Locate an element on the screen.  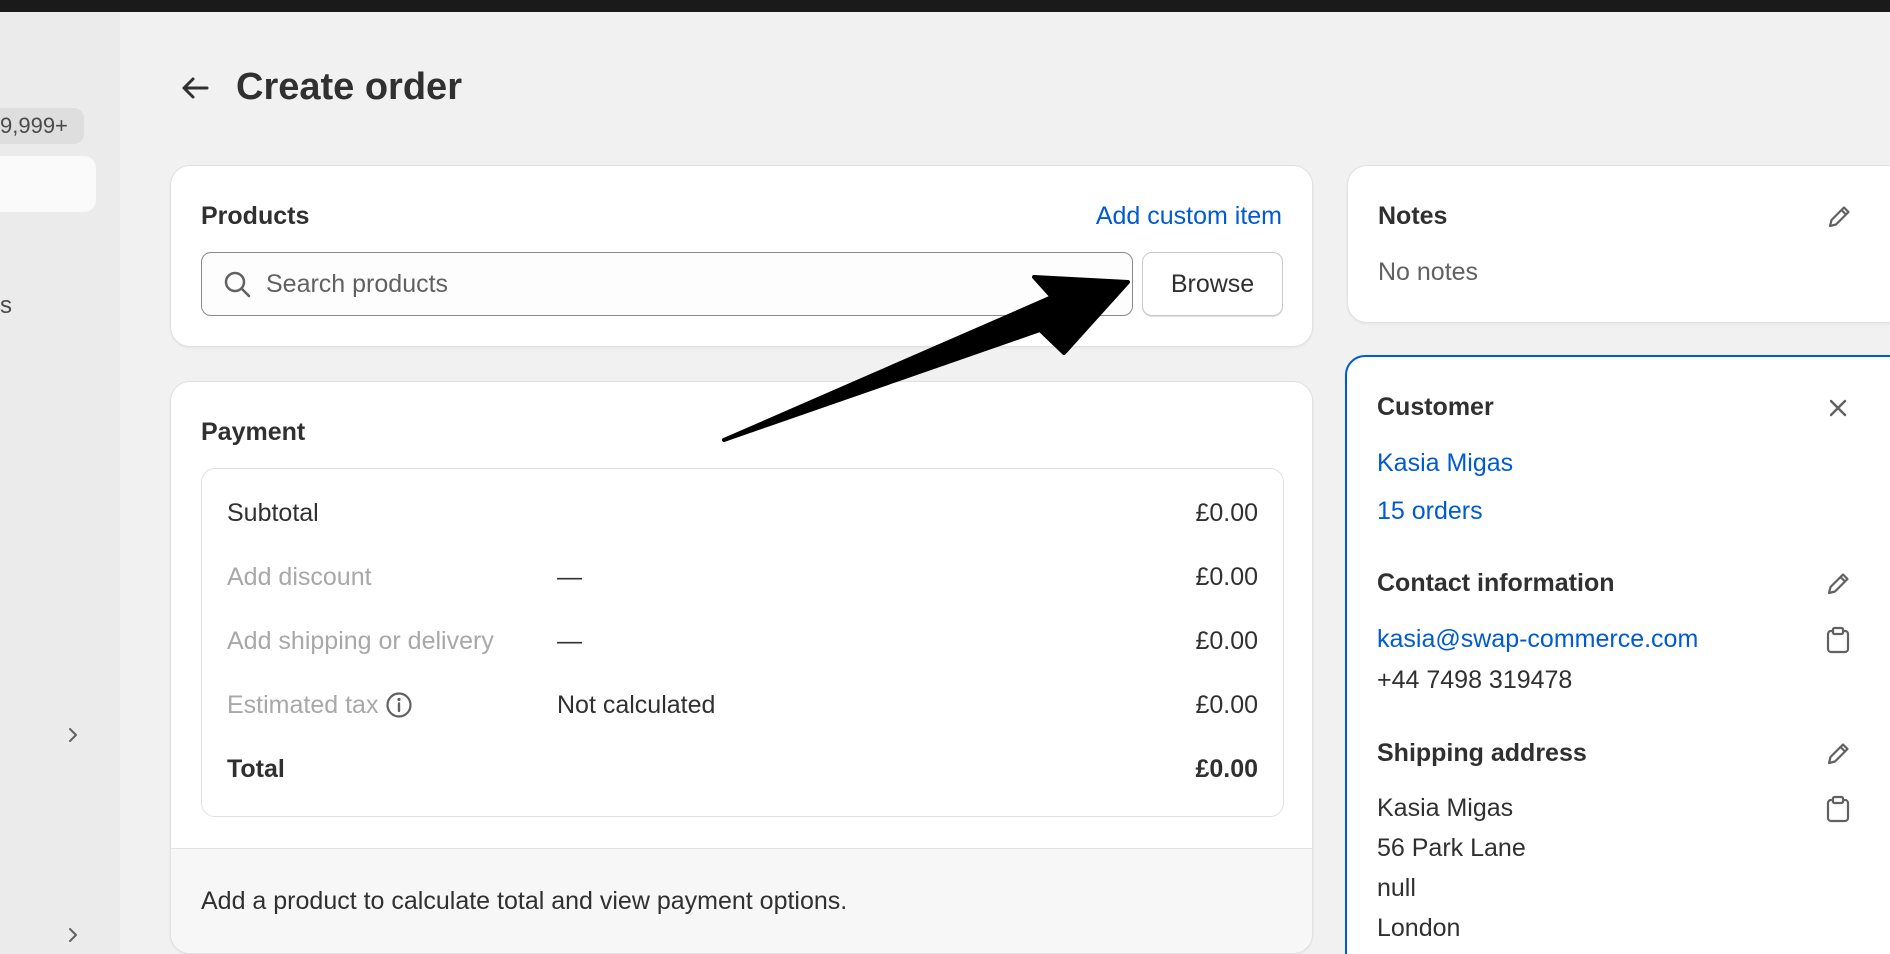
copy-address-clipboard-icon is located at coordinates (1838, 809).